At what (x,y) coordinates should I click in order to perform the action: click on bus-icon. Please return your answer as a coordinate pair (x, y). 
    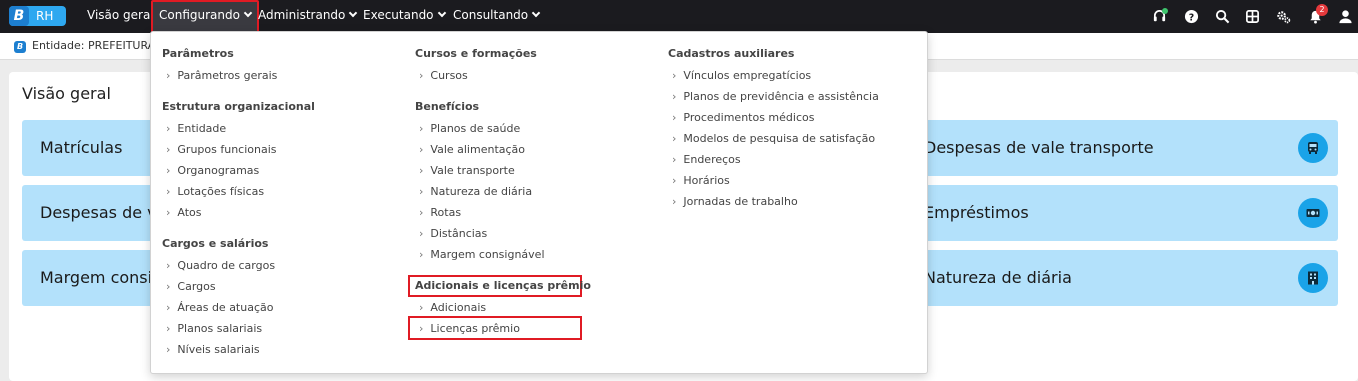
    Looking at the image, I should click on (1313, 148).